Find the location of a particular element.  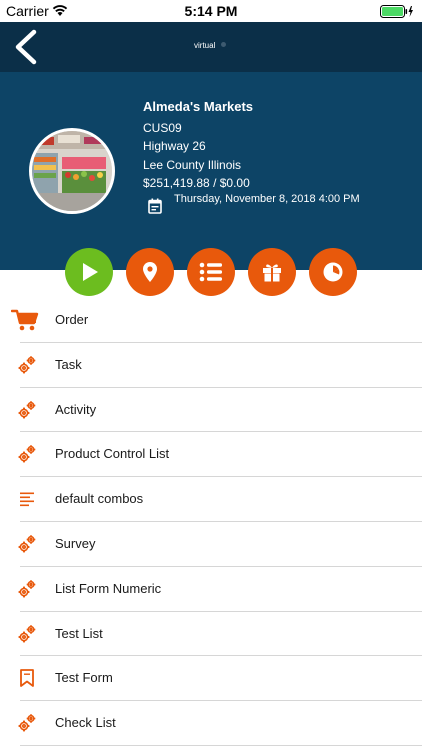

visit-date: Thursday, November 8, 2018 4:00 PM is located at coordinates (267, 199).